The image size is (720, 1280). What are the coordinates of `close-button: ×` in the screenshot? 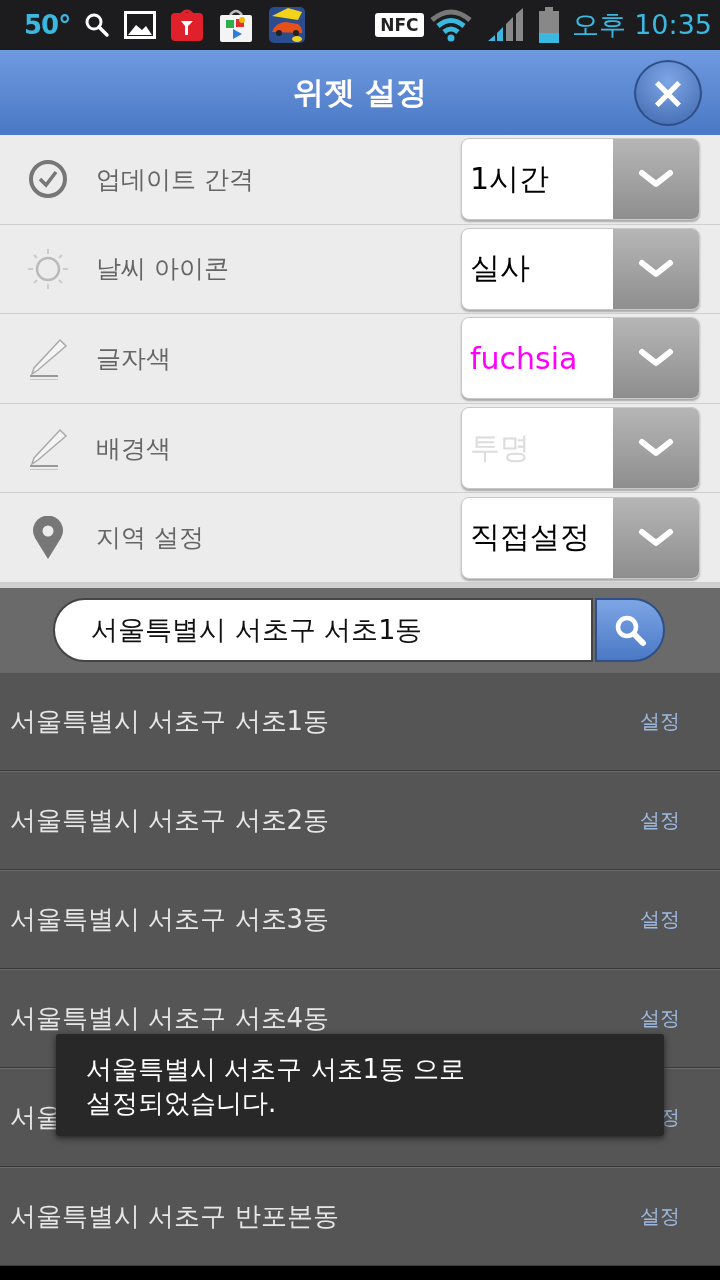 It's located at (668, 93).